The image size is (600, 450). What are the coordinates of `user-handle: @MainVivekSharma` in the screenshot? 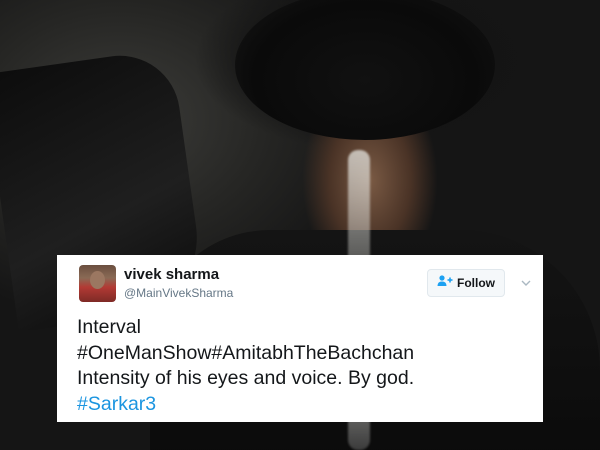 It's located at (178, 293).